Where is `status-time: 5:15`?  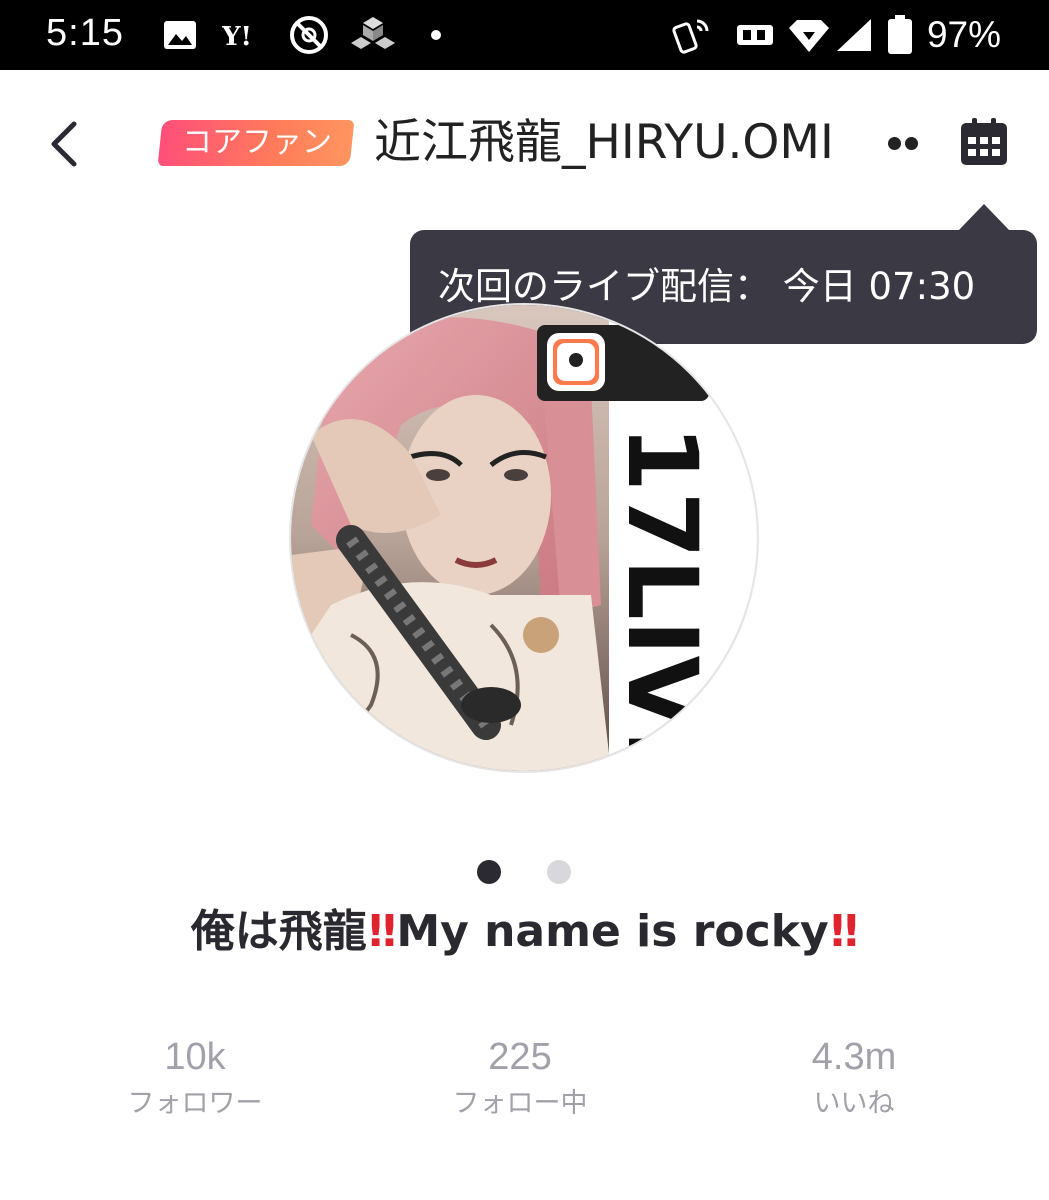
status-time: 5:15 is located at coordinates (85, 33).